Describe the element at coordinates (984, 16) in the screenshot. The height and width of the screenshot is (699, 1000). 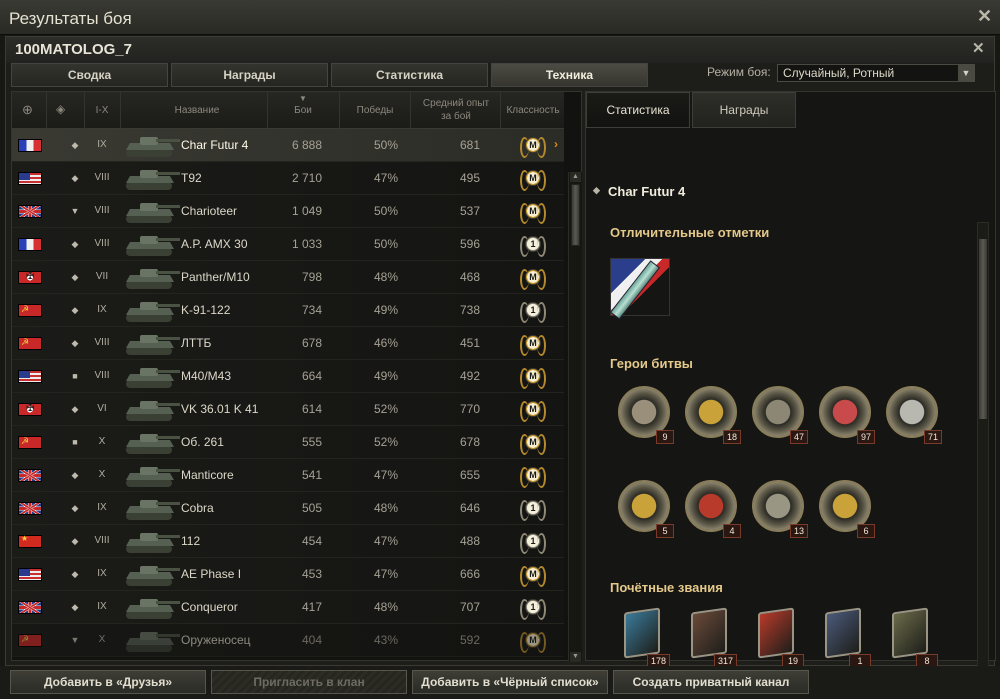
I see `close-window-icon: ✕` at that location.